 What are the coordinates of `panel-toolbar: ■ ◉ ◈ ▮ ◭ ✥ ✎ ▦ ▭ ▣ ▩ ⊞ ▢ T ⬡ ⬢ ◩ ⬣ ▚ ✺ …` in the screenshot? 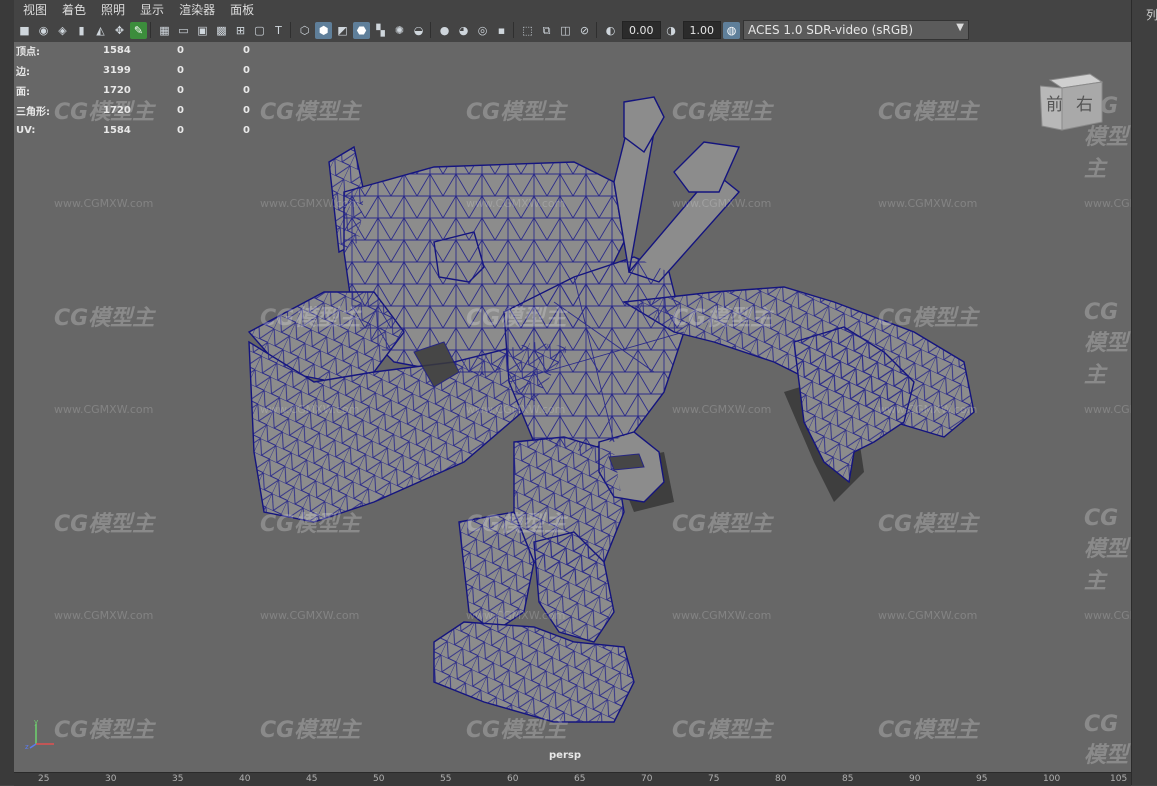 It's located at (572, 30).